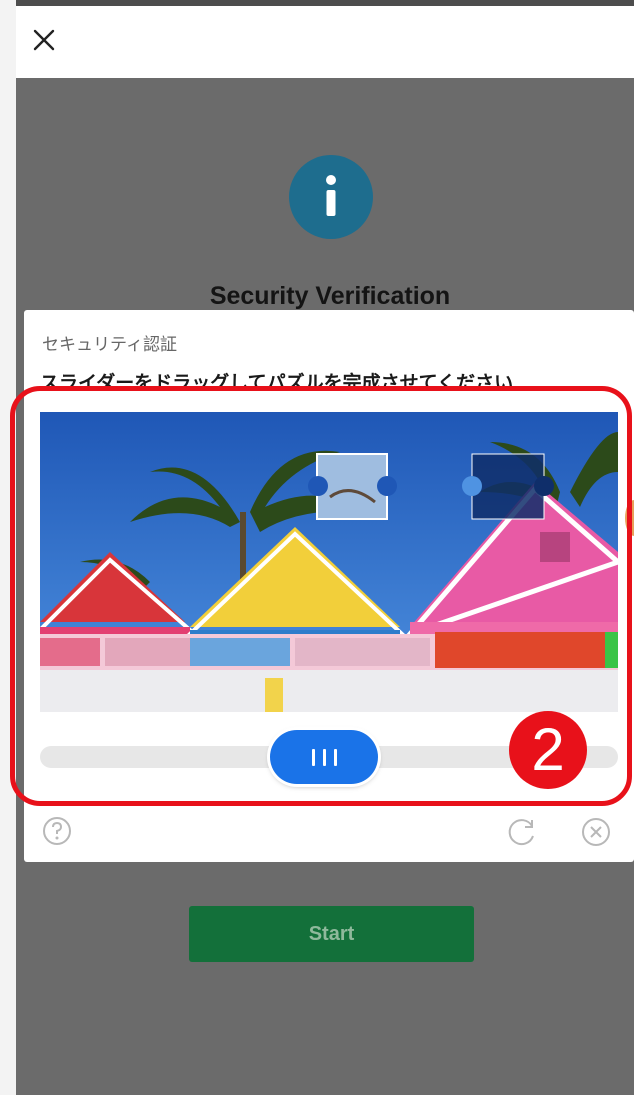 The height and width of the screenshot is (1095, 634). What do you see at coordinates (277, 380) in the screenshot?
I see `captcha-instruction: スライダーをドラッグしてパズルを完成させてください` at bounding box center [277, 380].